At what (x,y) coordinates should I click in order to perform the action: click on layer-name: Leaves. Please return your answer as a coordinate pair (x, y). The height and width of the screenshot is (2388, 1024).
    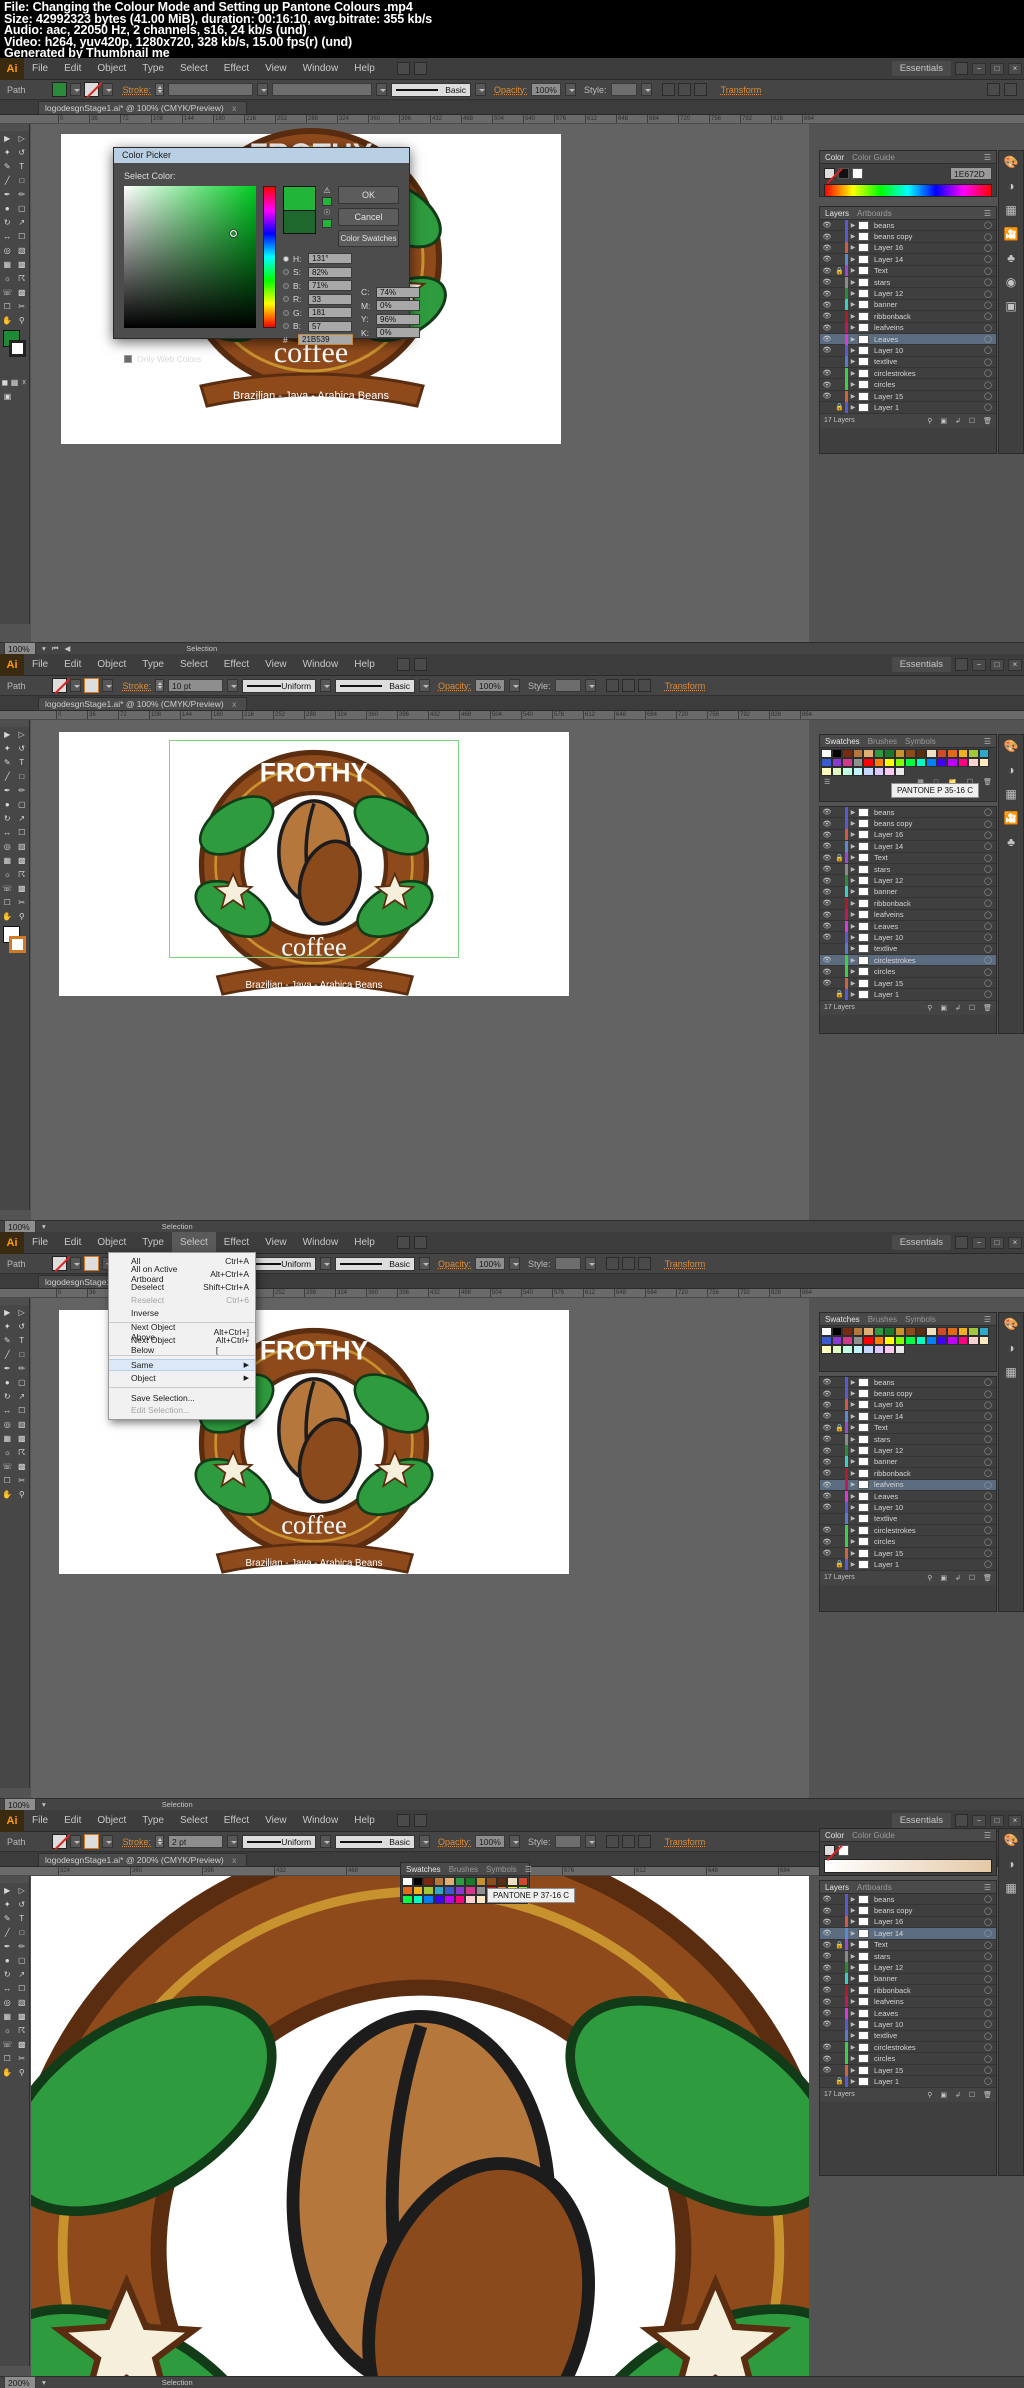
    Looking at the image, I should click on (924, 339).